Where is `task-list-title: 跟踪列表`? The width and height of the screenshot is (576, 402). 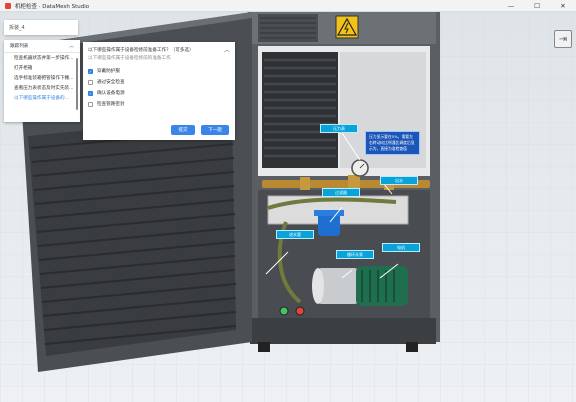
task-list-title: 跟踪列表 is located at coordinates (19, 46).